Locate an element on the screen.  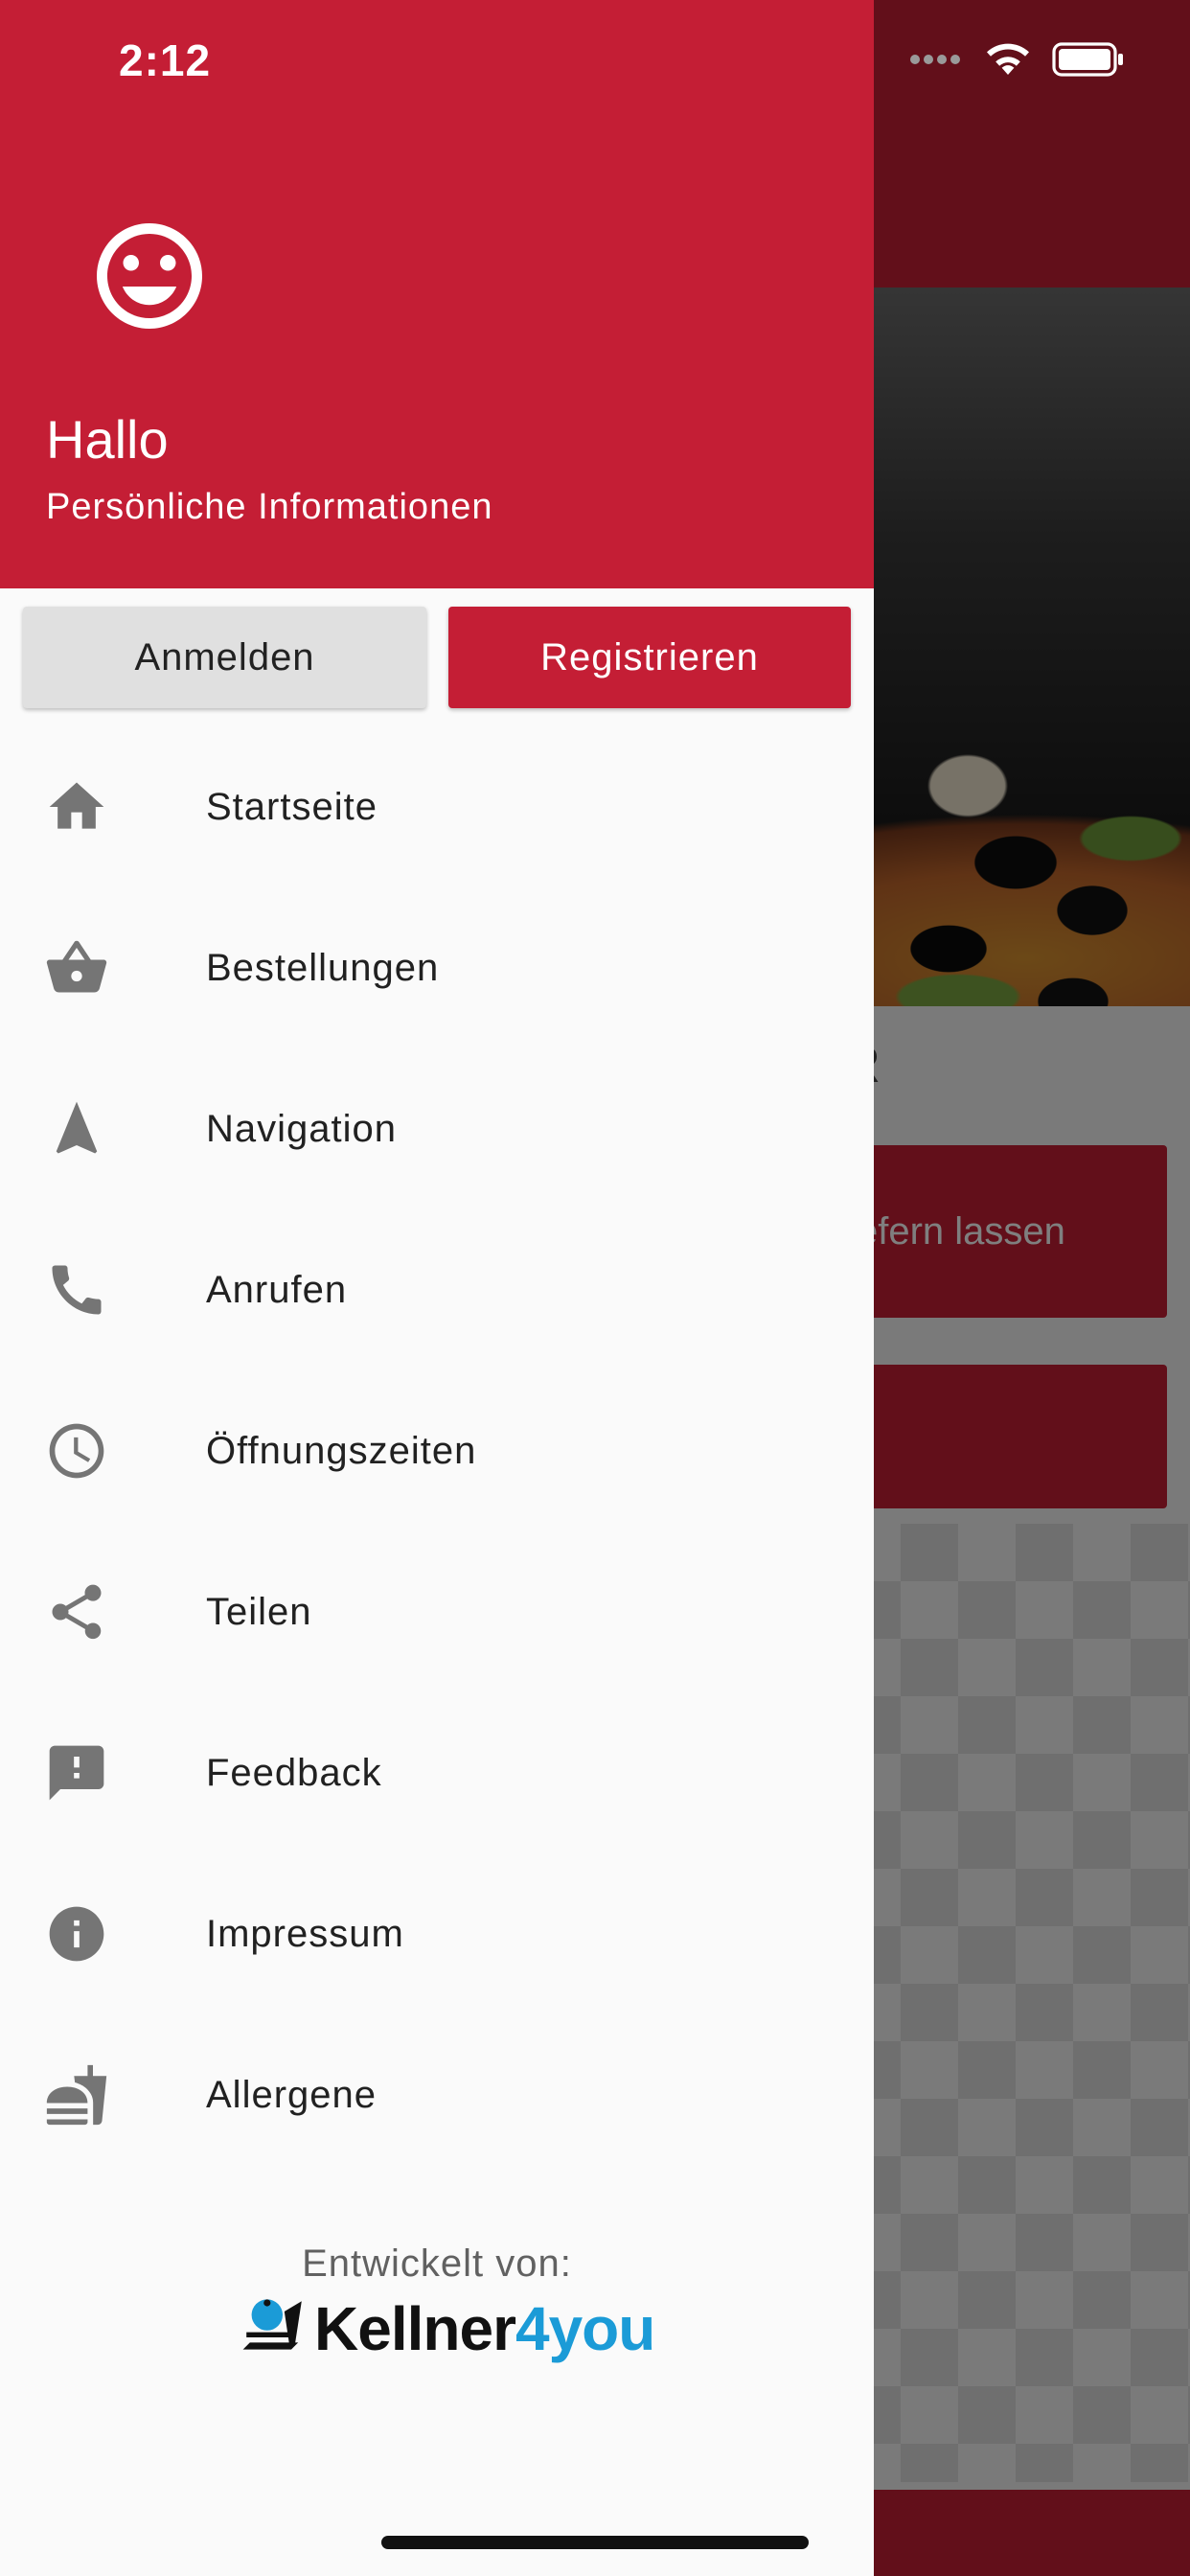
menu-item-bestellungen: Bestellungen is located at coordinates (437, 968).